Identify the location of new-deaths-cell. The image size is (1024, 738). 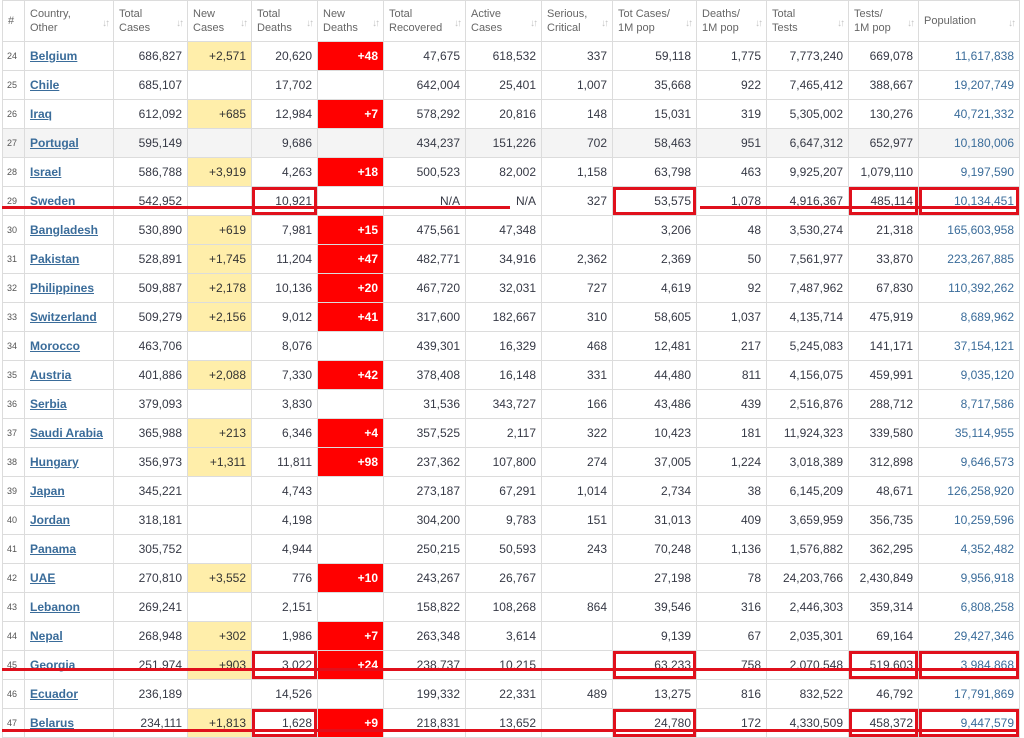
(350, 491).